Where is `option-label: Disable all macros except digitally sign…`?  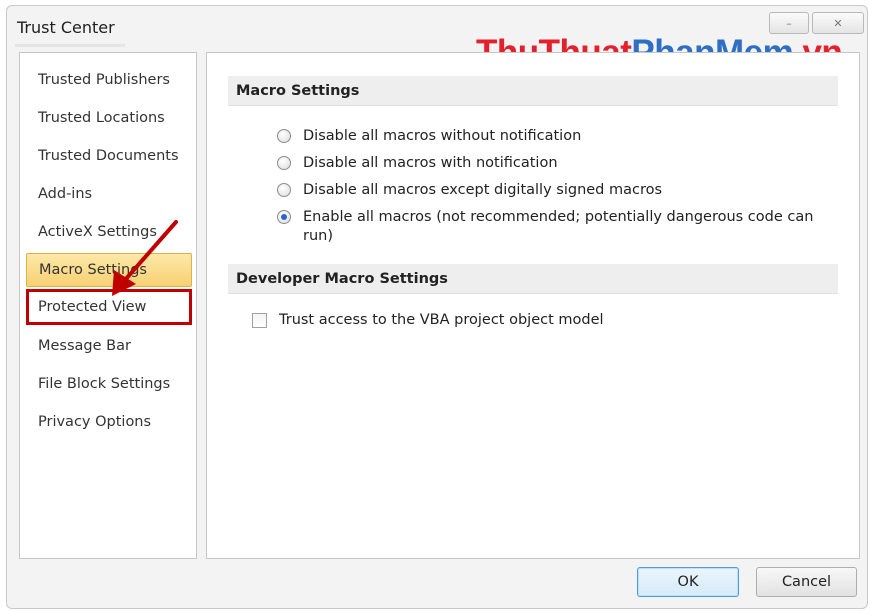 option-label: Disable all macros except digitally sign… is located at coordinates (483, 190).